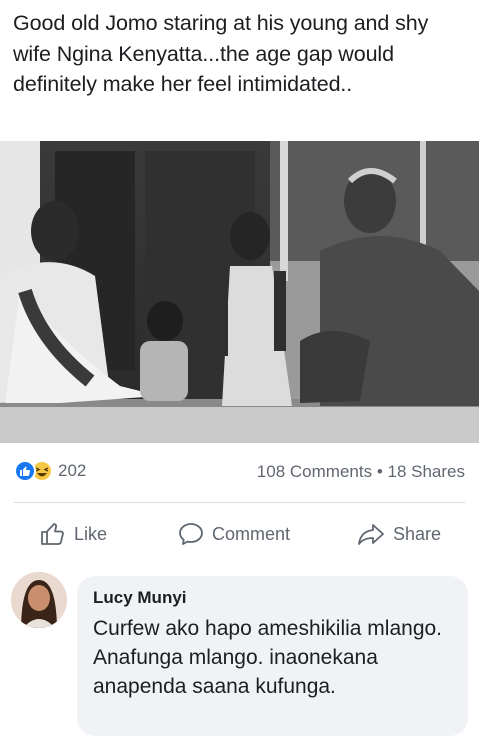 Image resolution: width=479 pixels, height=739 pixels. Describe the element at coordinates (417, 533) in the screenshot. I see `share-label: Share` at that location.